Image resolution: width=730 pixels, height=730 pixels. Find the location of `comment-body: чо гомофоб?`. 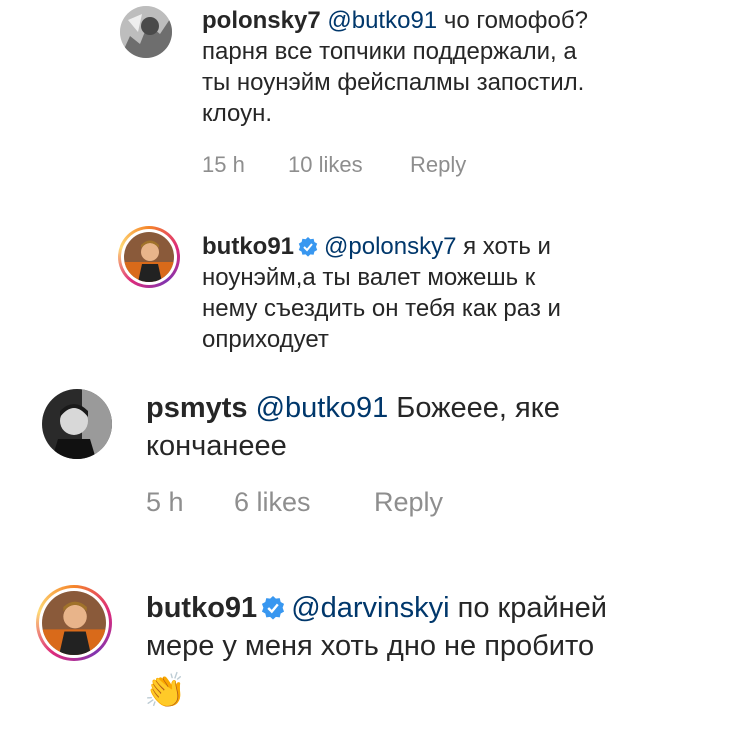

comment-body: чо гомофоб? is located at coordinates (512, 20).